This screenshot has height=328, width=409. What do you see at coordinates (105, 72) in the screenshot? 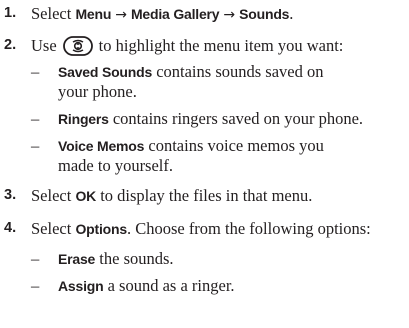
I see `item-term: Saved Sounds` at bounding box center [105, 72].